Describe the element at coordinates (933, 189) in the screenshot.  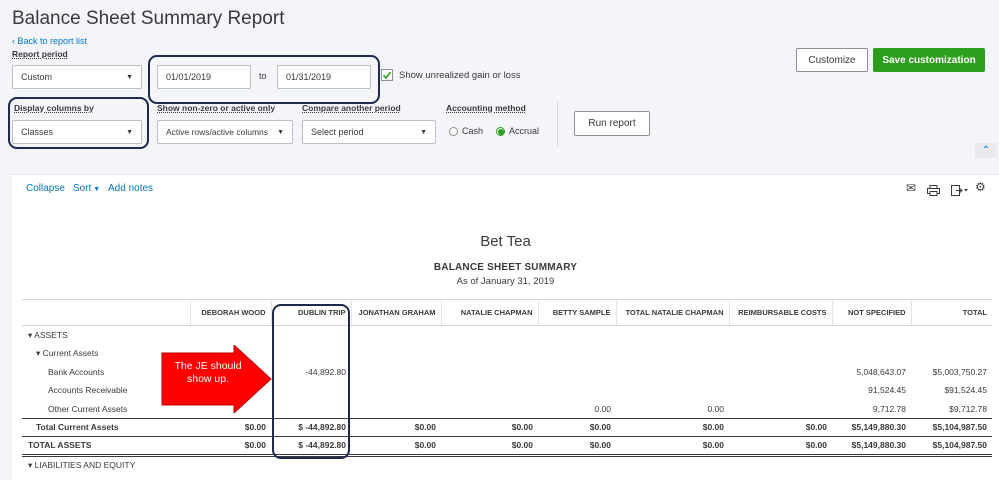
I see `print-icon` at that location.